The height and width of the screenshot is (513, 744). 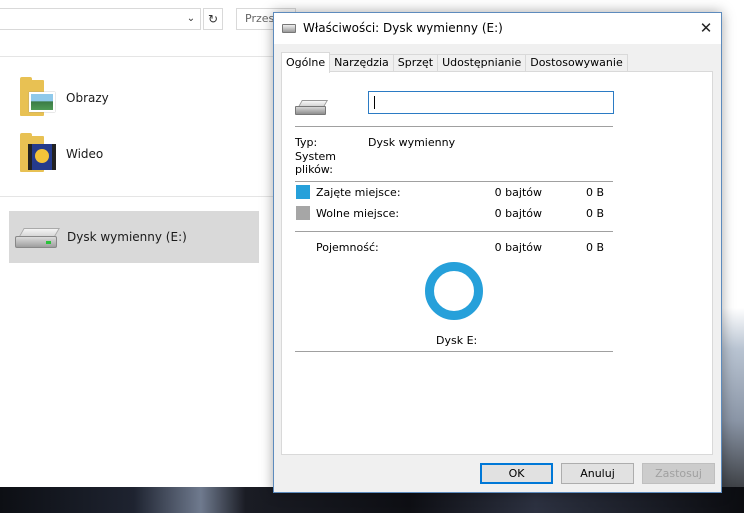 I want to click on folder-item-videos: Wideo, so click(x=131, y=154).